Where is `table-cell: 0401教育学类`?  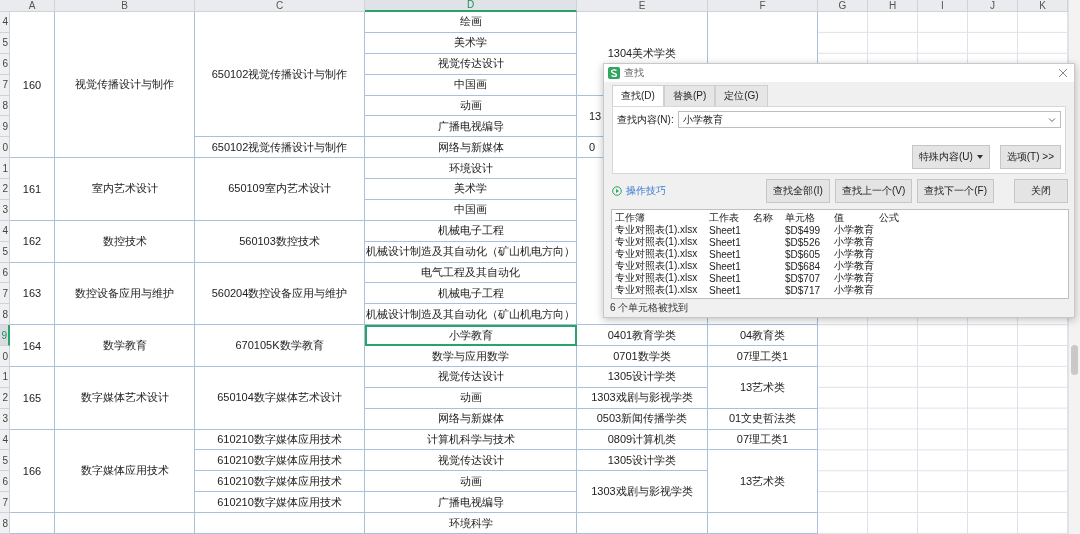
table-cell: 0401教育学类 is located at coordinates (642, 336).